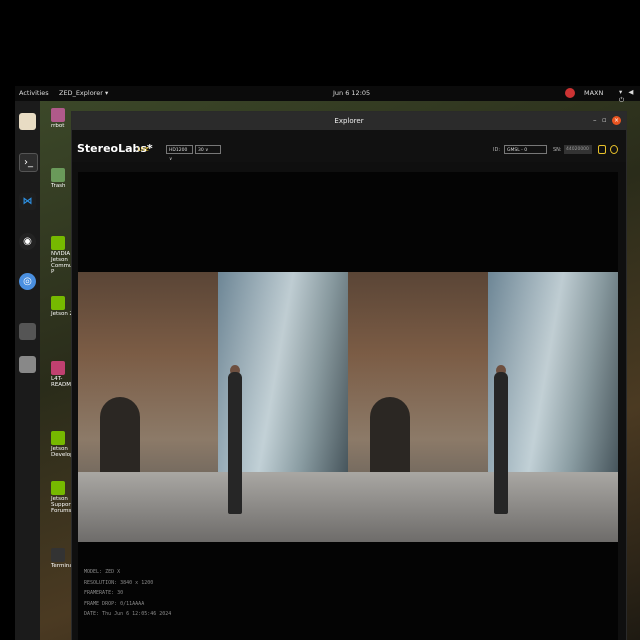 This screenshot has height=640, width=640. I want to click on terminal-icon: ›_, so click(28, 162).